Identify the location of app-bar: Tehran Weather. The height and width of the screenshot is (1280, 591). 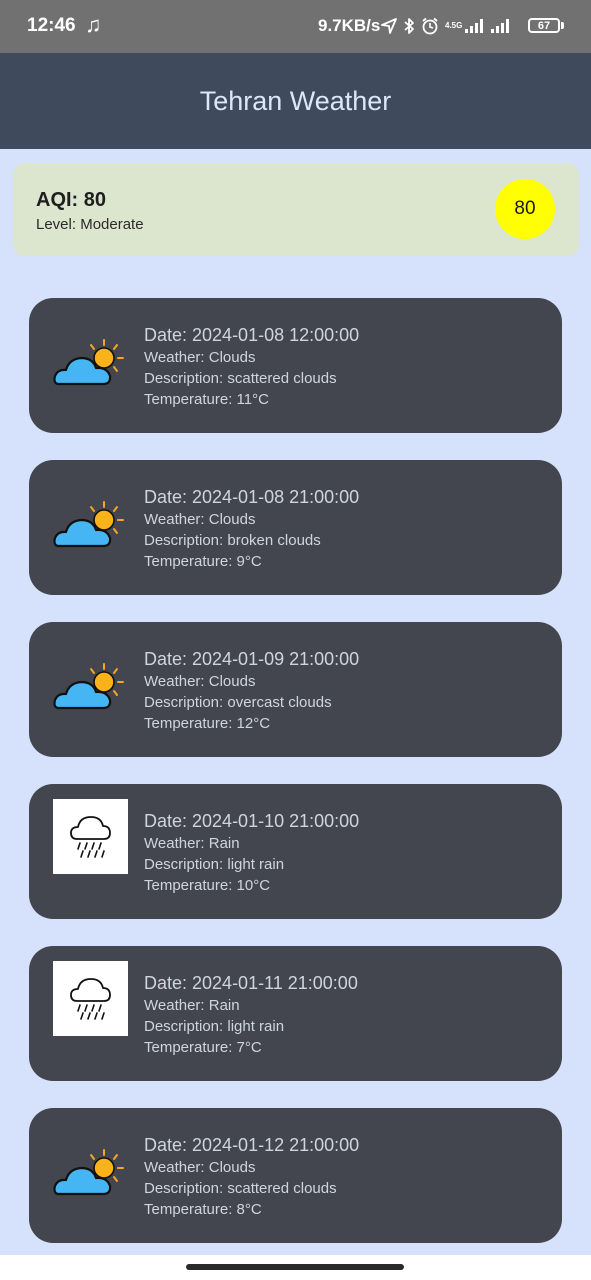
(295, 101).